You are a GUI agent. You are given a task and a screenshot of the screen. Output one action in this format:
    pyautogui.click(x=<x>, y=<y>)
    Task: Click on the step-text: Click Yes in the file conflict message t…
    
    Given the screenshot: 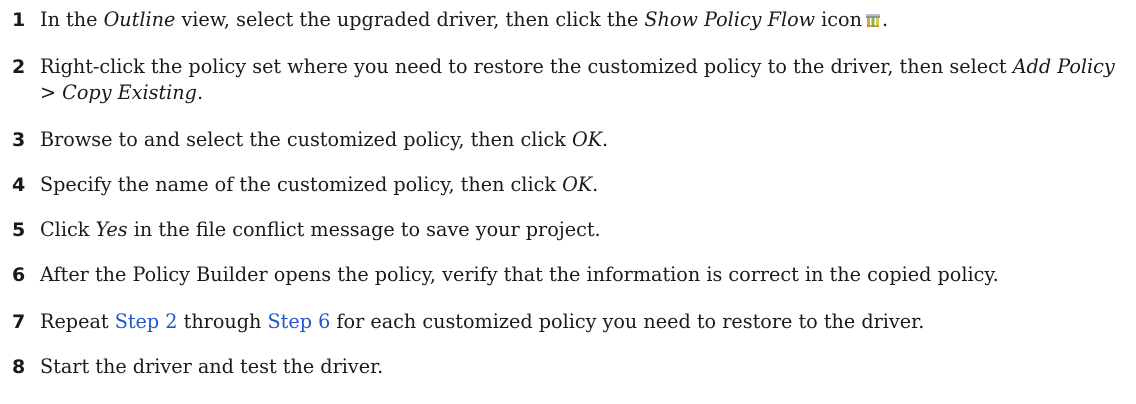 What is the action you would take?
    pyautogui.click(x=320, y=229)
    